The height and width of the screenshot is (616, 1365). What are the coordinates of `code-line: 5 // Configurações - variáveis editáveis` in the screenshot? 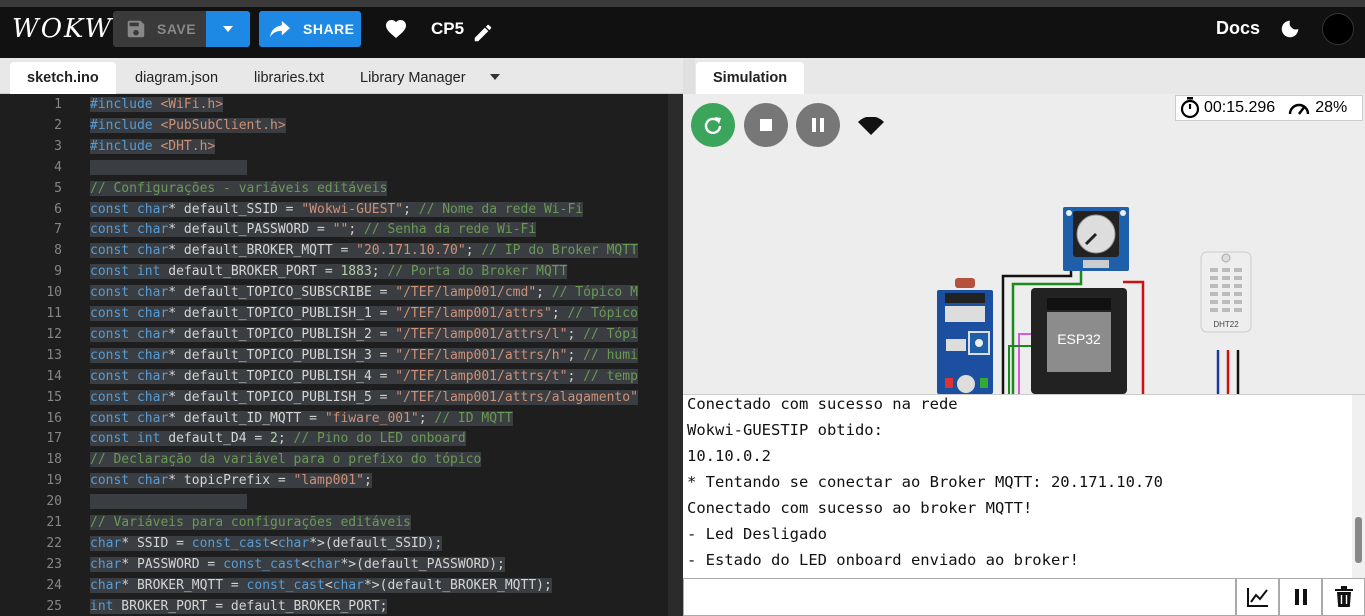 It's located at (341, 188).